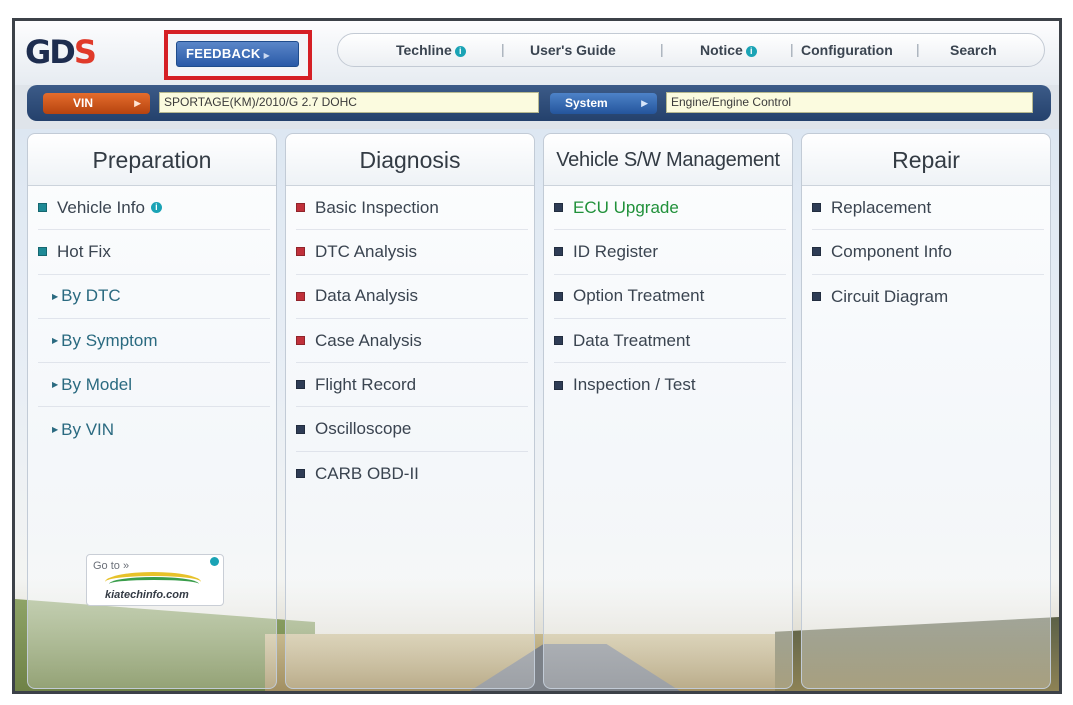 The height and width of the screenshot is (705, 1073). Describe the element at coordinates (412, 385) in the screenshot. I see `menu-item-flight-record: Flight Record` at that location.